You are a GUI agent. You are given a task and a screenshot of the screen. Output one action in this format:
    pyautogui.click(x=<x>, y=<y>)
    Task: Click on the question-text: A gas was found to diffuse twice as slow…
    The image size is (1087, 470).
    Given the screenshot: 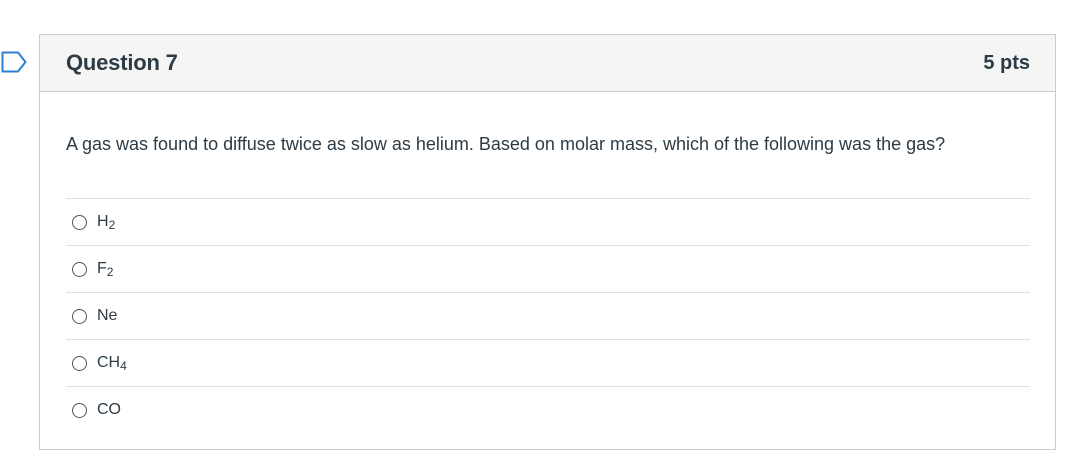 What is the action you would take?
    pyautogui.click(x=506, y=144)
    